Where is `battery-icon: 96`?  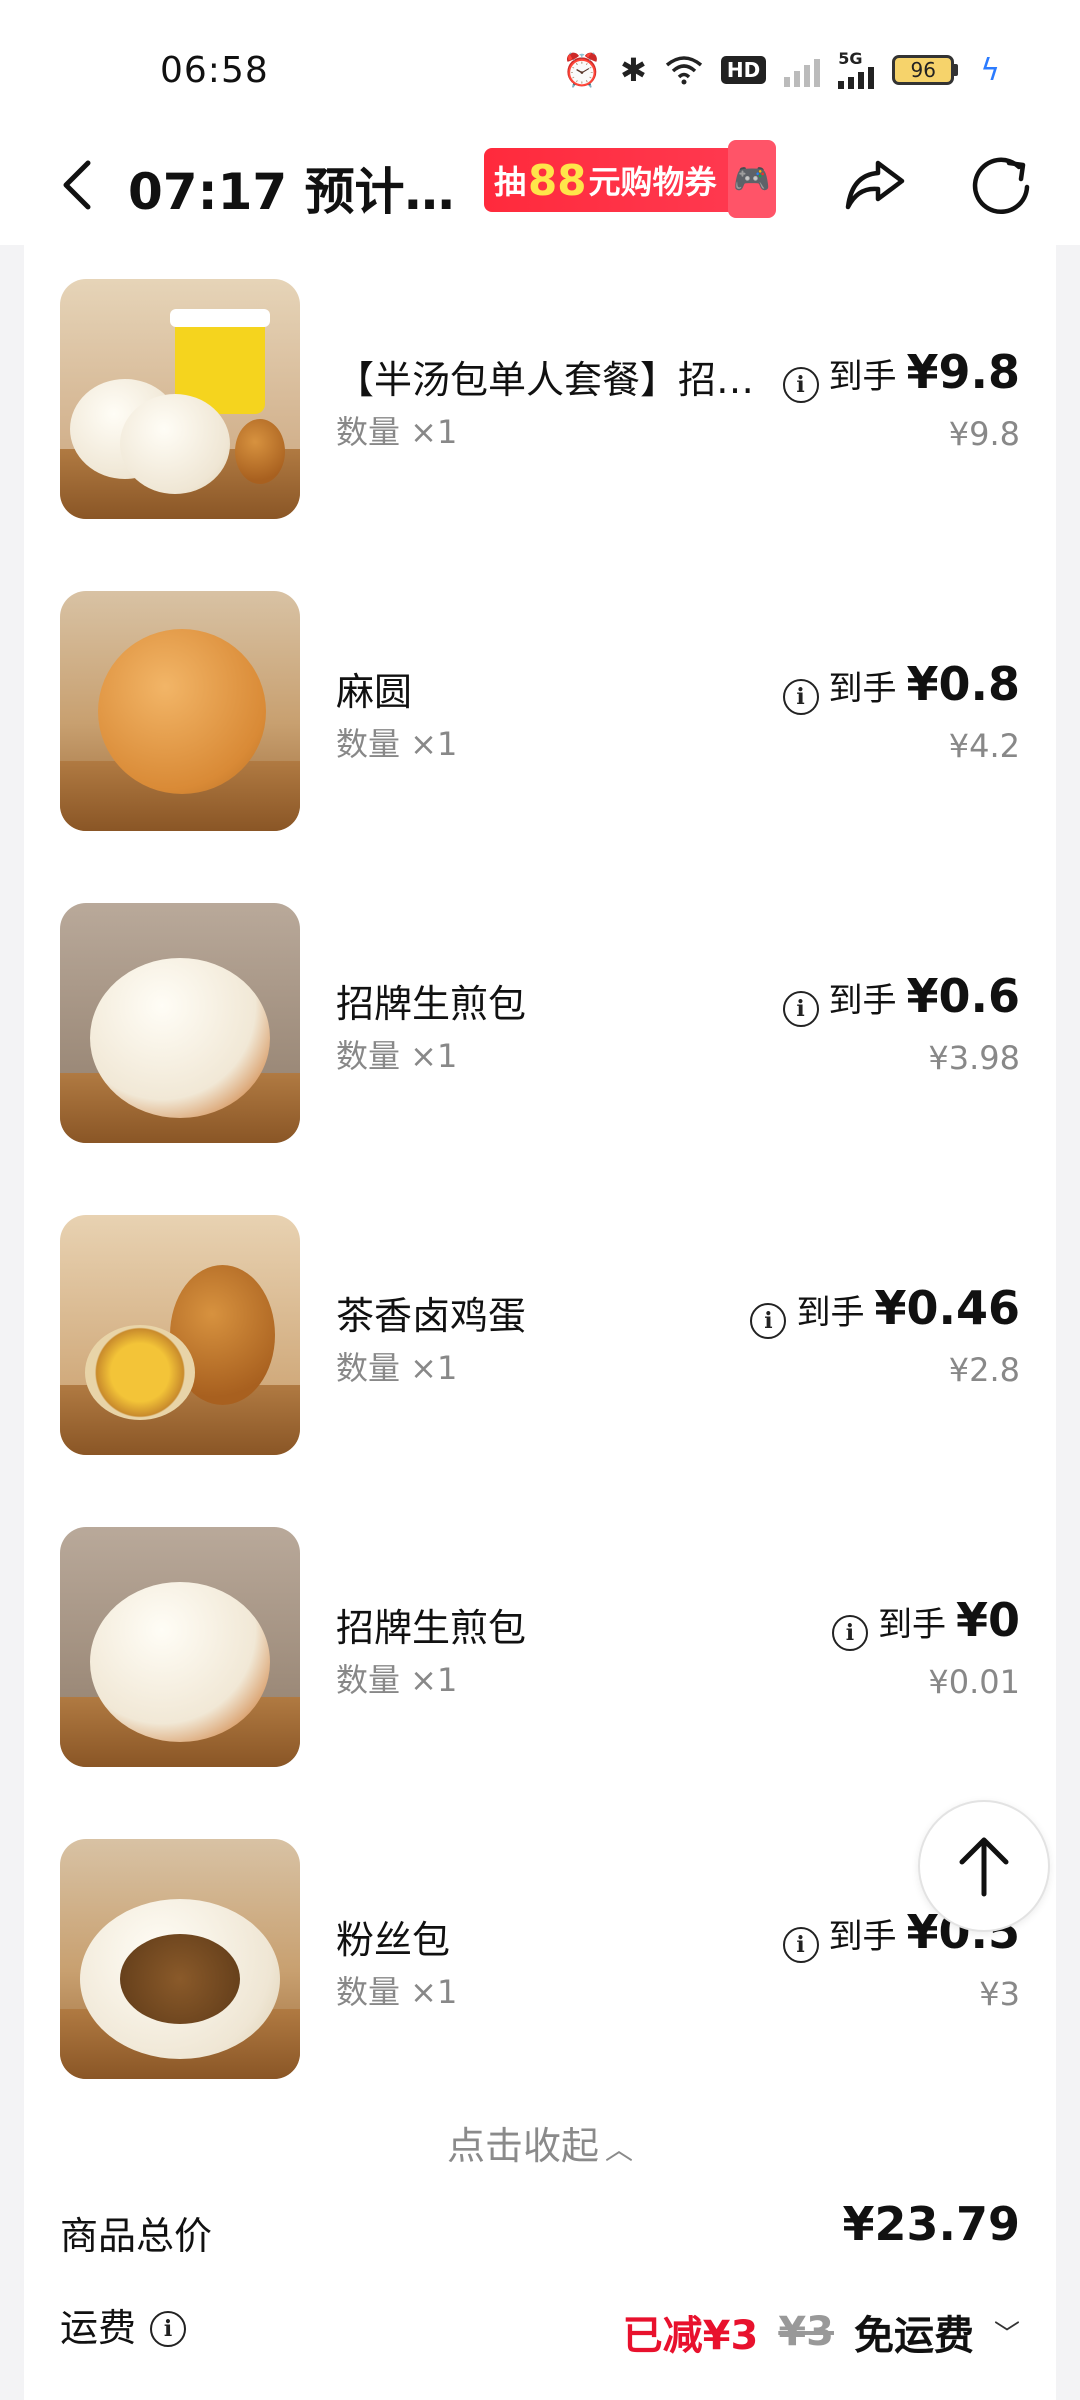
battery-icon: 96 is located at coordinates (925, 70).